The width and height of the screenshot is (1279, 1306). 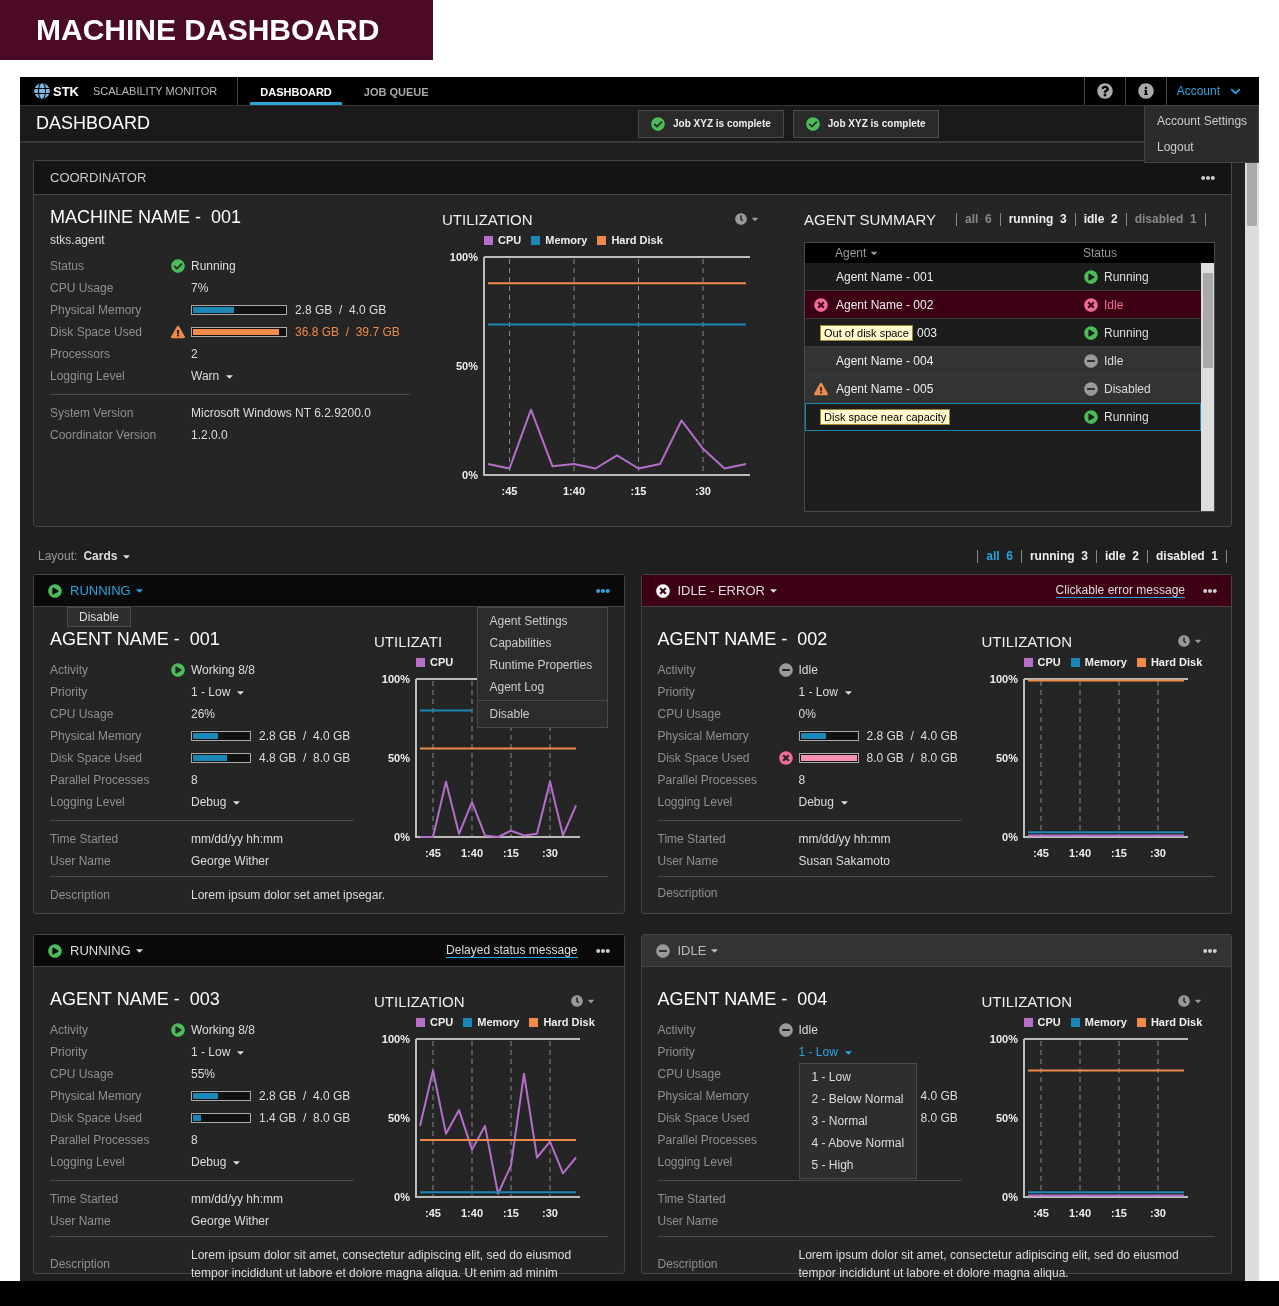 I want to click on agent-row: Disk space near capacity Running, so click(x=1003, y=417).